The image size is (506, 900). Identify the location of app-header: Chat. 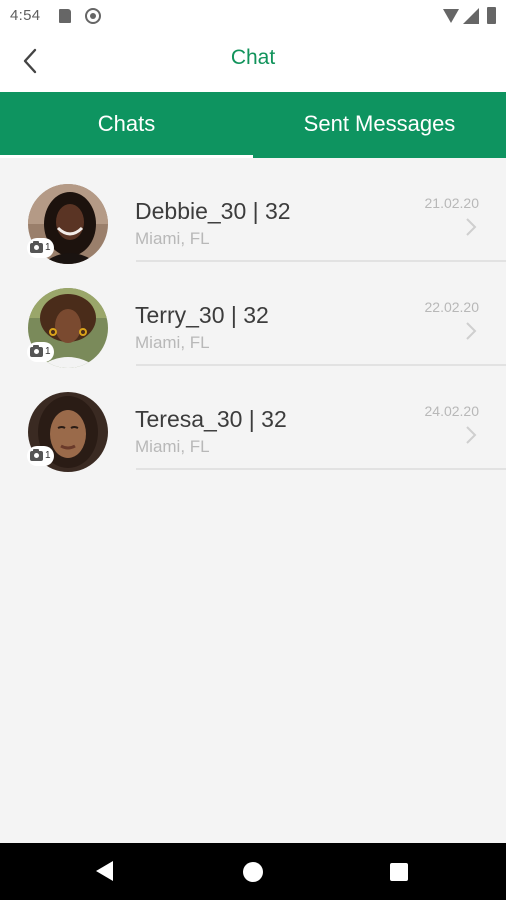
(253, 62).